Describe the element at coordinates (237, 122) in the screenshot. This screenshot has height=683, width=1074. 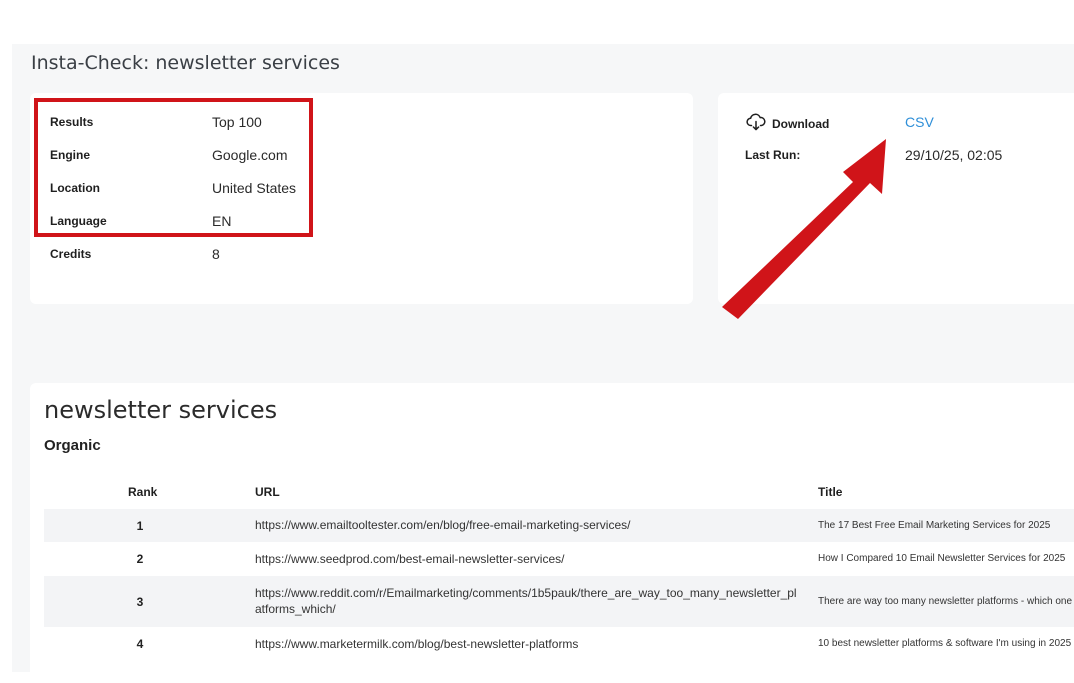
I see `results-value: Top 100` at that location.